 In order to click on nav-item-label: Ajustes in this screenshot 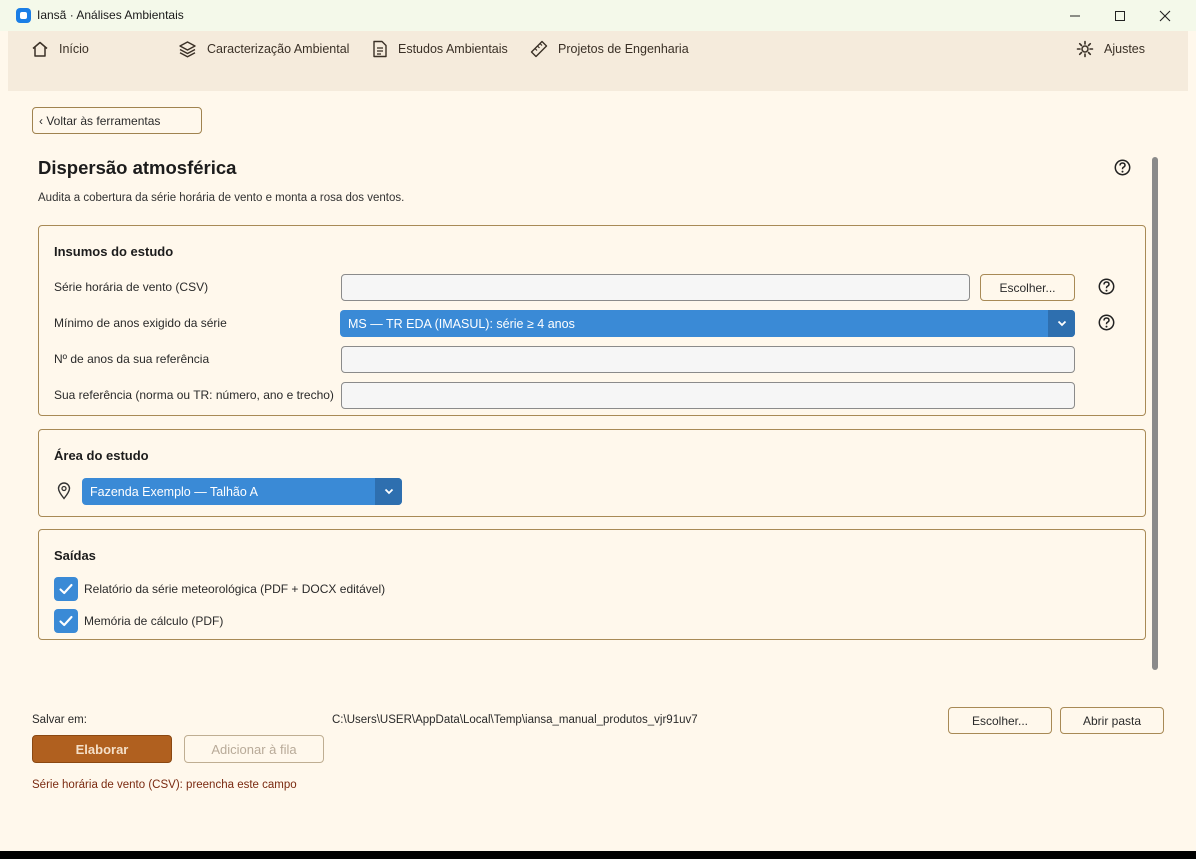, I will do `click(1124, 49)`.